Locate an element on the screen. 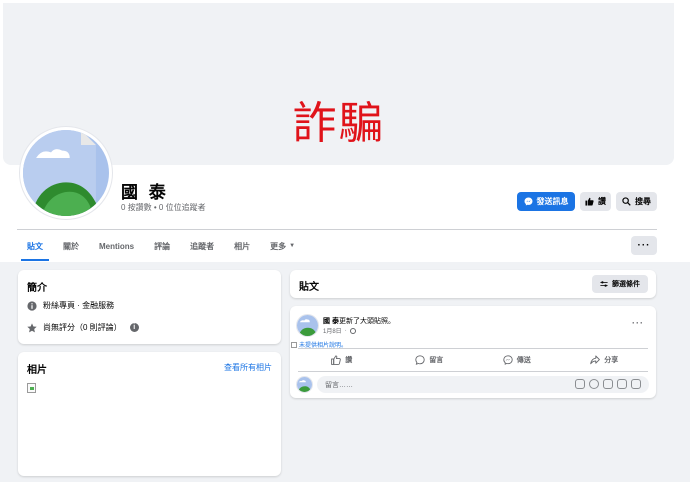 This screenshot has width=690, height=482. post-send-button: 傳送 is located at coordinates (517, 360).